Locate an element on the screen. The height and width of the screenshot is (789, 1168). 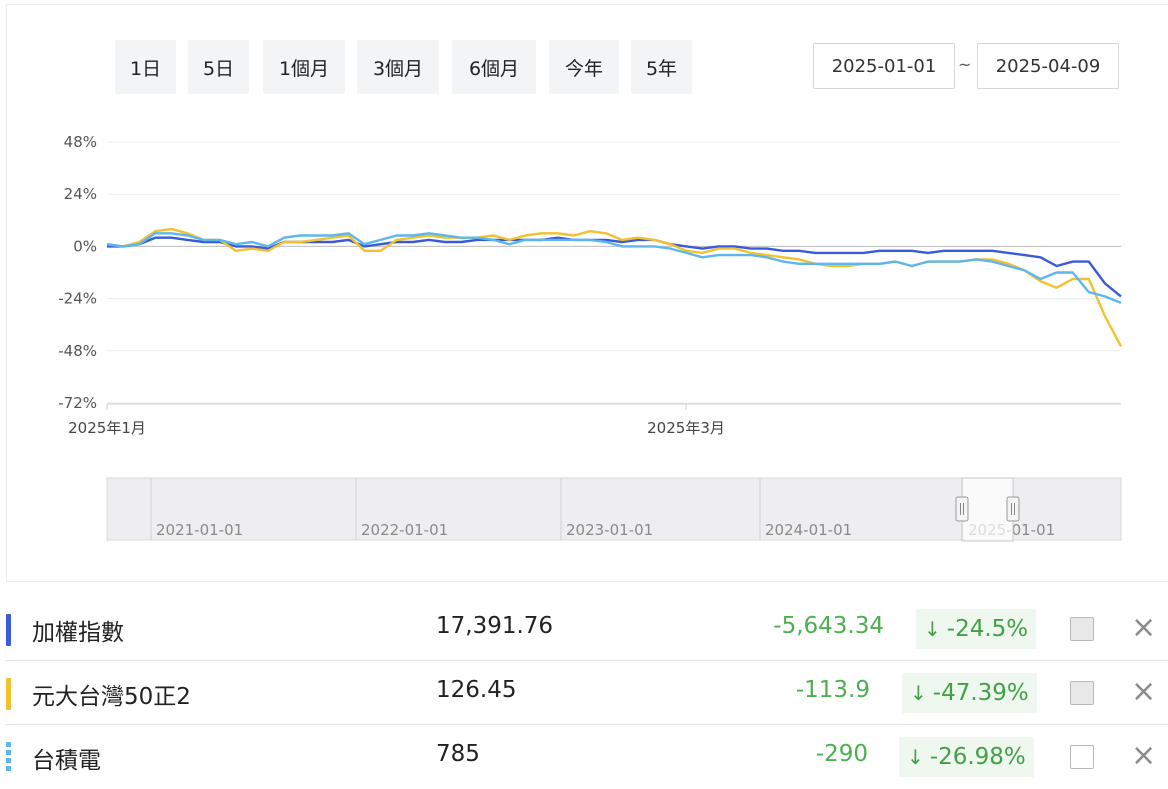
y-tick-label: -48% is located at coordinates (77, 351).